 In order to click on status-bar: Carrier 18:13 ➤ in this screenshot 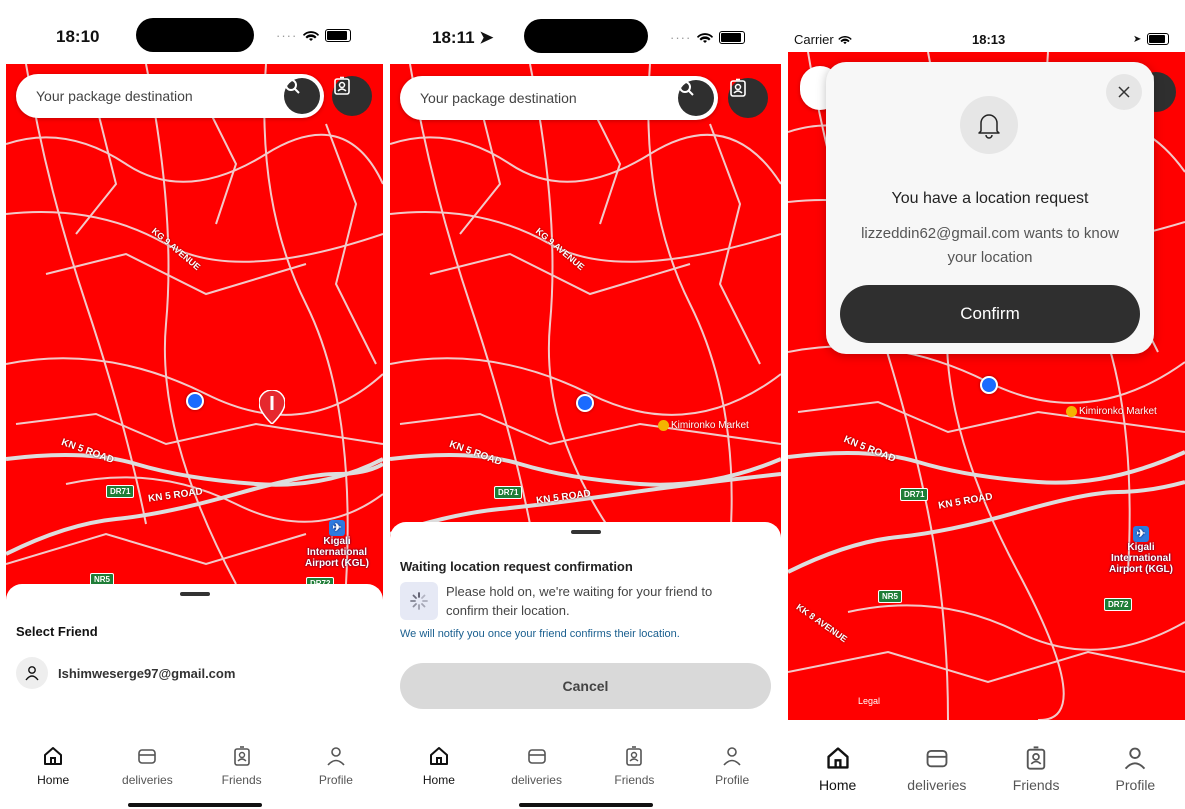, I will do `click(986, 39)`.